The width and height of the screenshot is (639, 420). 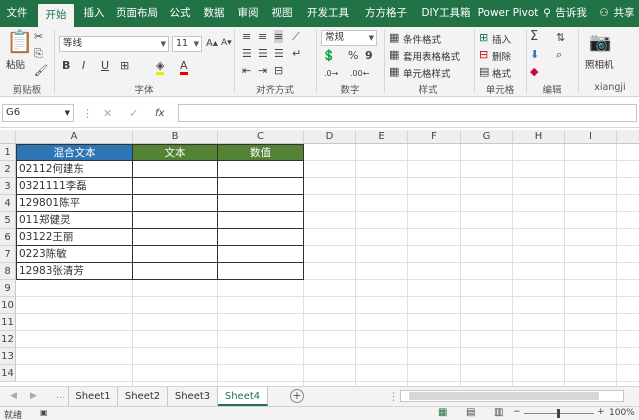 What do you see at coordinates (359, 73) in the screenshot?
I see `decrease-decimal-icon: .00←` at bounding box center [359, 73].